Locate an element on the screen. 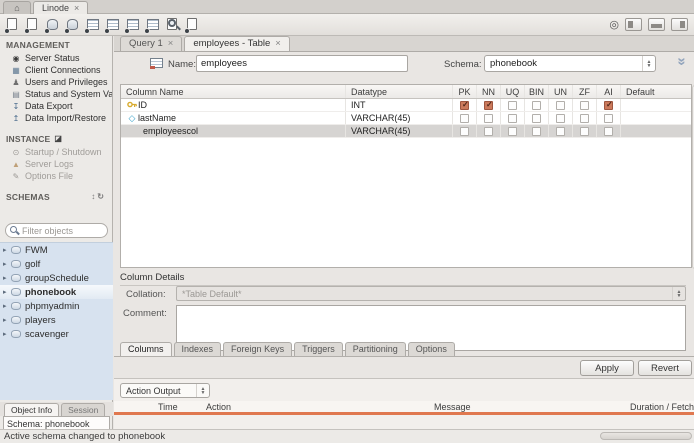  create-view-icon is located at coordinates (112, 25).